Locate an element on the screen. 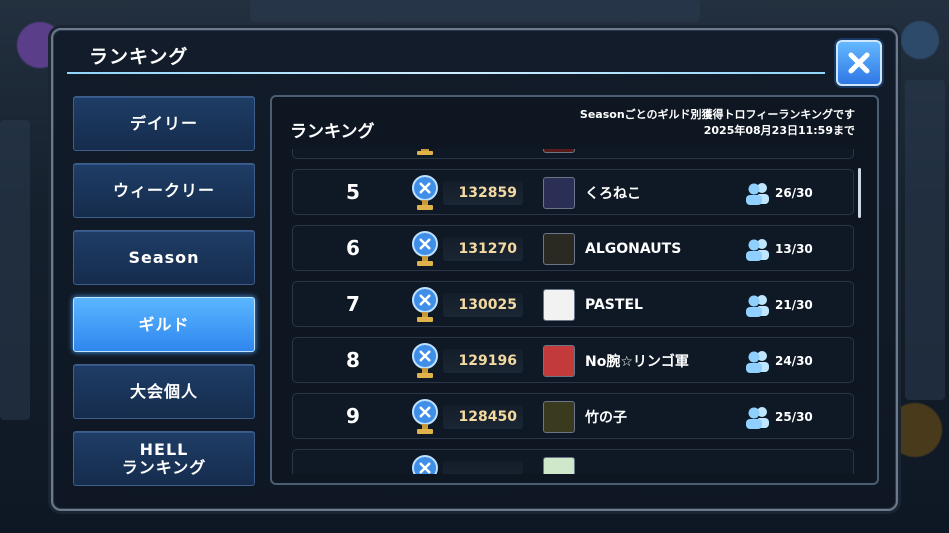 This screenshot has width=949, height=533. trophy-score: 129196 is located at coordinates (487, 361).